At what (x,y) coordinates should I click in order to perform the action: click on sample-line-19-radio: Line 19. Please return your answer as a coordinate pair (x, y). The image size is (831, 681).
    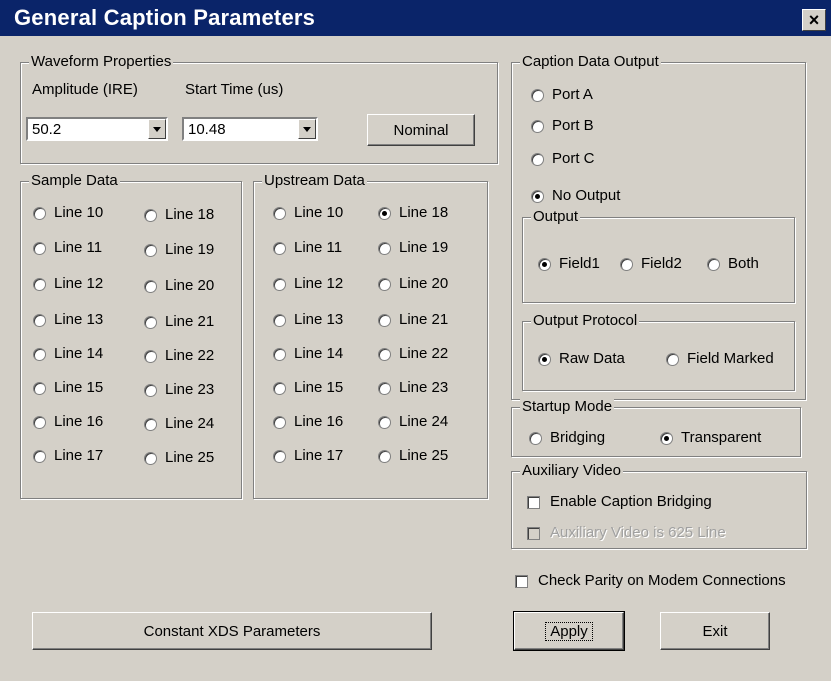
    Looking at the image, I should click on (179, 250).